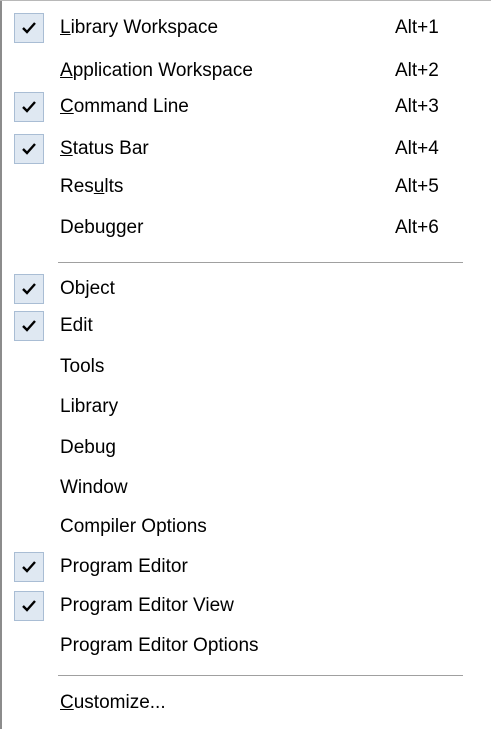  What do you see at coordinates (124, 106) in the screenshot?
I see `menu-item-label: Command Line` at bounding box center [124, 106].